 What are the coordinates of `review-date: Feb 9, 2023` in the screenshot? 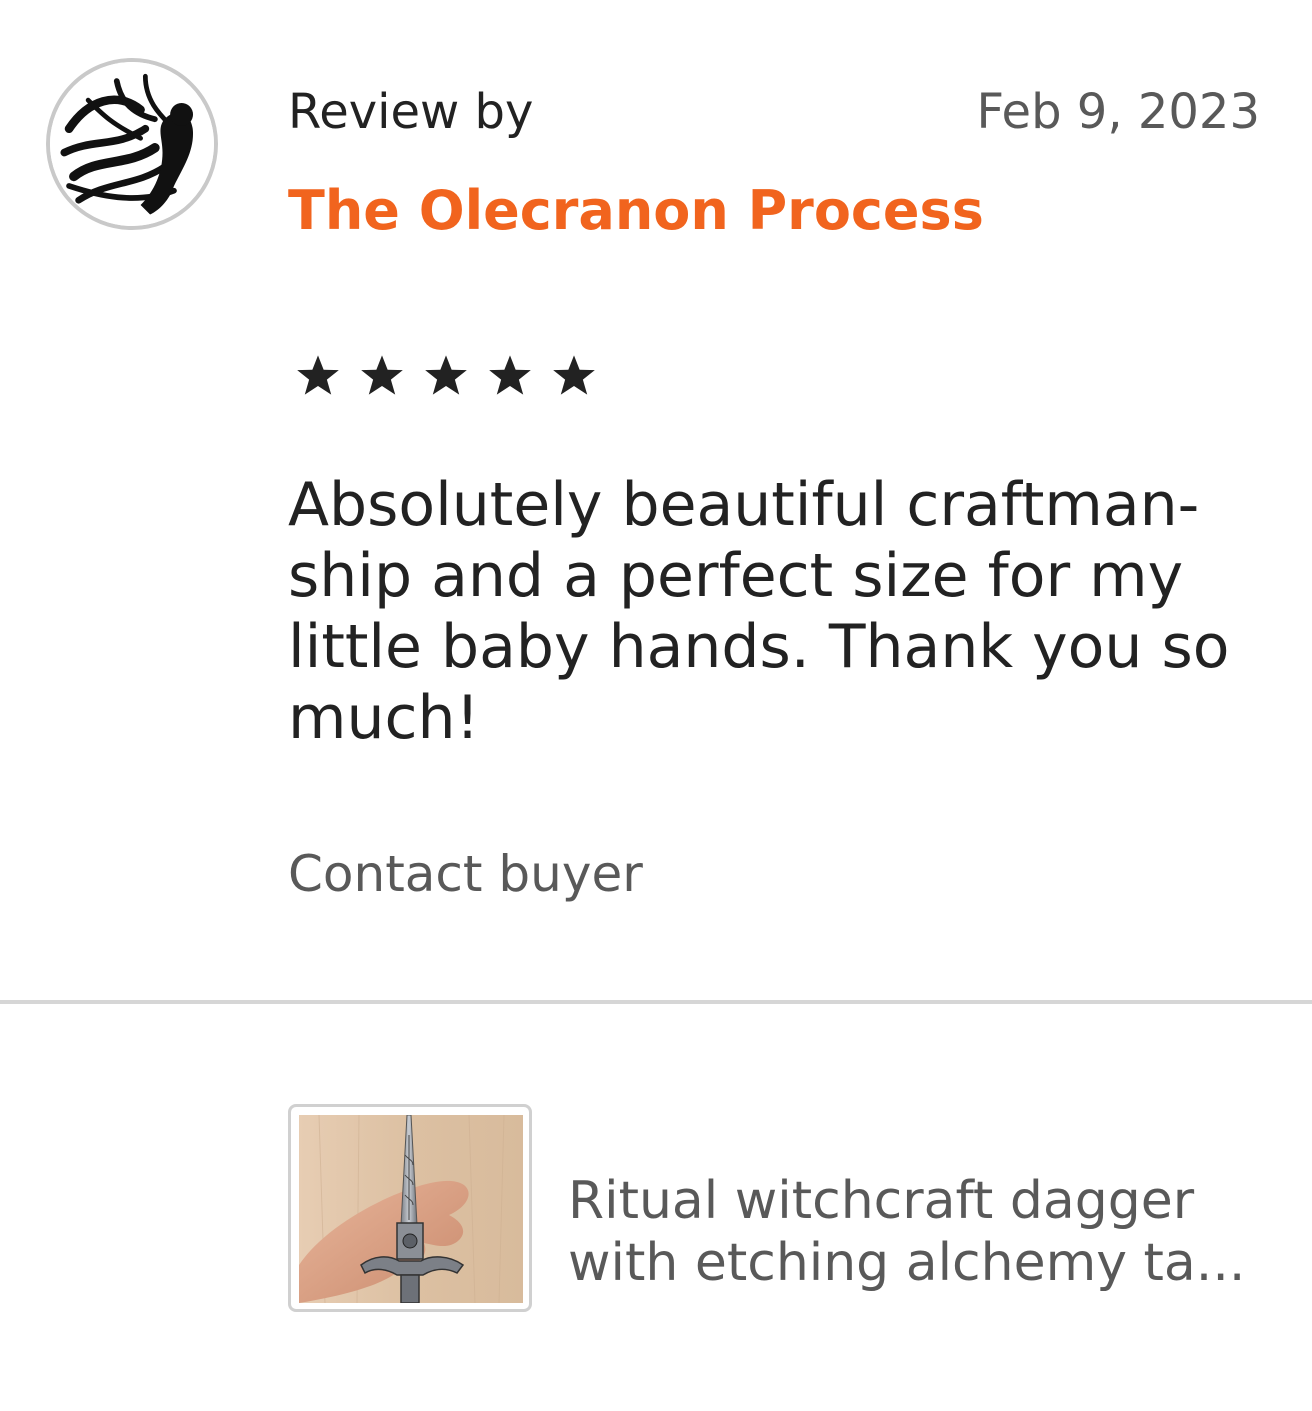 It's located at (1118, 112).